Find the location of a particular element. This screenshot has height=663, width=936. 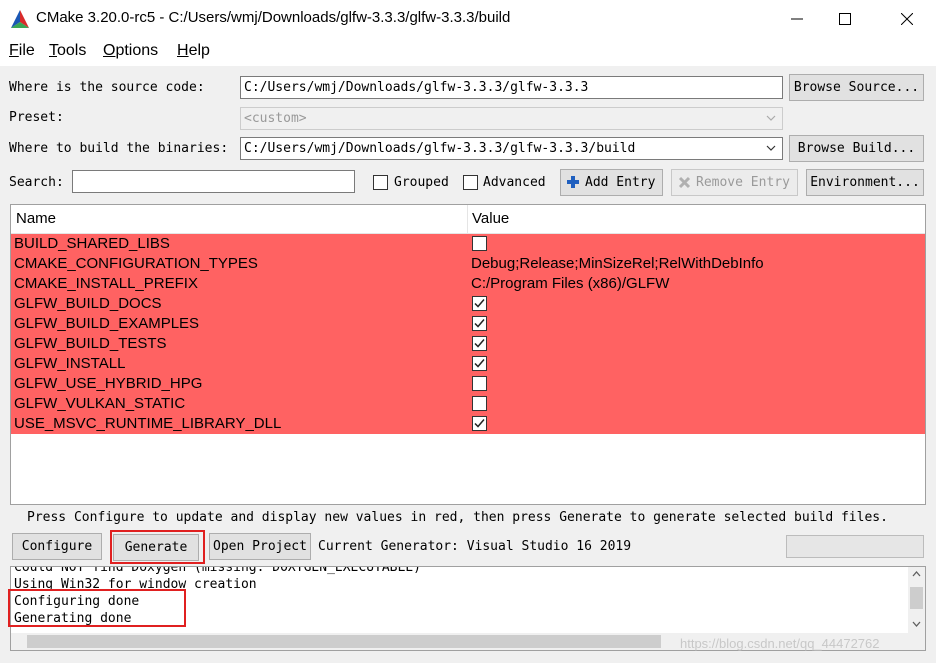

menu-options: Options is located at coordinates (130, 51).